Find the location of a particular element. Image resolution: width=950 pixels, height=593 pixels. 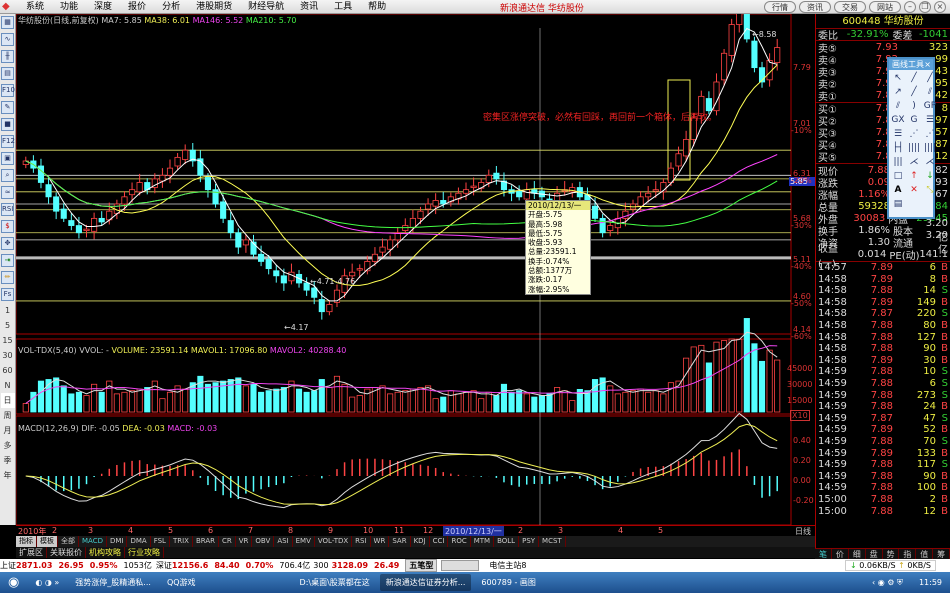

indicator-tab: KDJ is located at coordinates (420, 541).